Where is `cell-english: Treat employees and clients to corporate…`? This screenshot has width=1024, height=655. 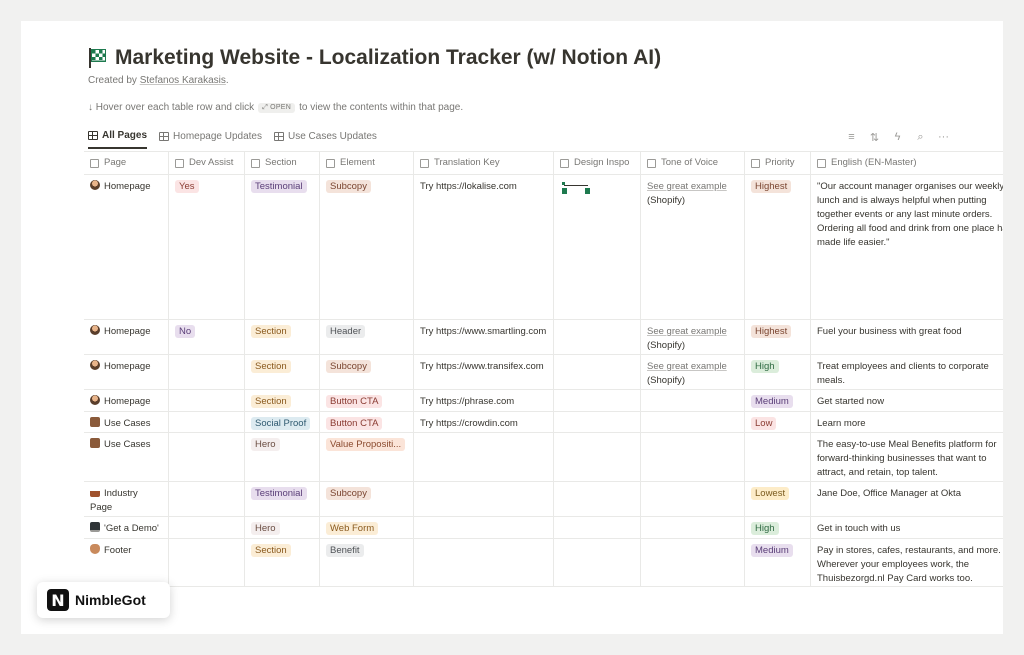 cell-english: Treat employees and clients to corporate… is located at coordinates (907, 372).